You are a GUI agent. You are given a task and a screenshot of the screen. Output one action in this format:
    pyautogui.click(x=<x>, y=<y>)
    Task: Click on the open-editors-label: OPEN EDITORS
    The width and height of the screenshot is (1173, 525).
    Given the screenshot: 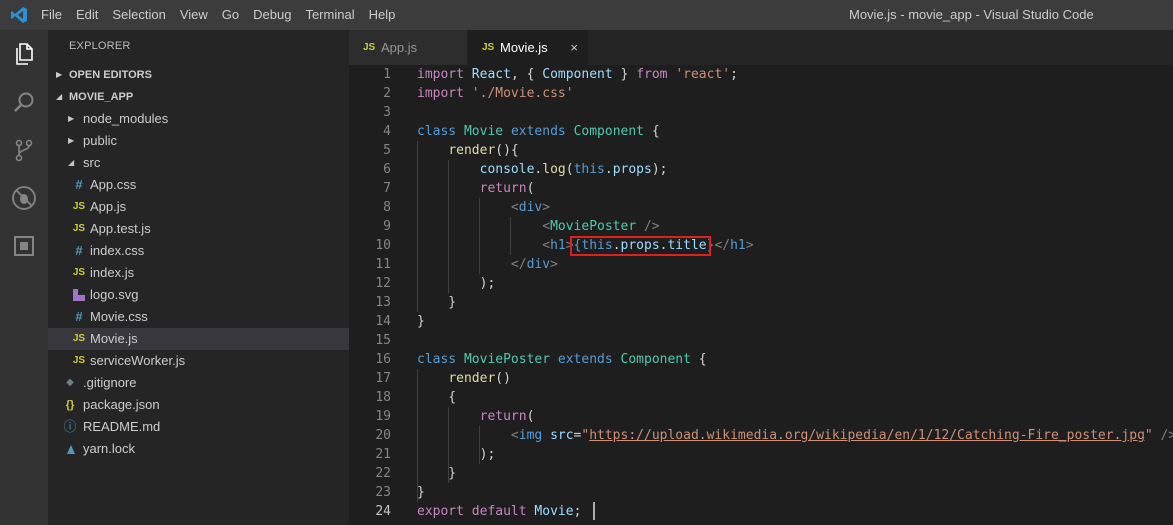 What is the action you would take?
    pyautogui.click(x=110, y=75)
    